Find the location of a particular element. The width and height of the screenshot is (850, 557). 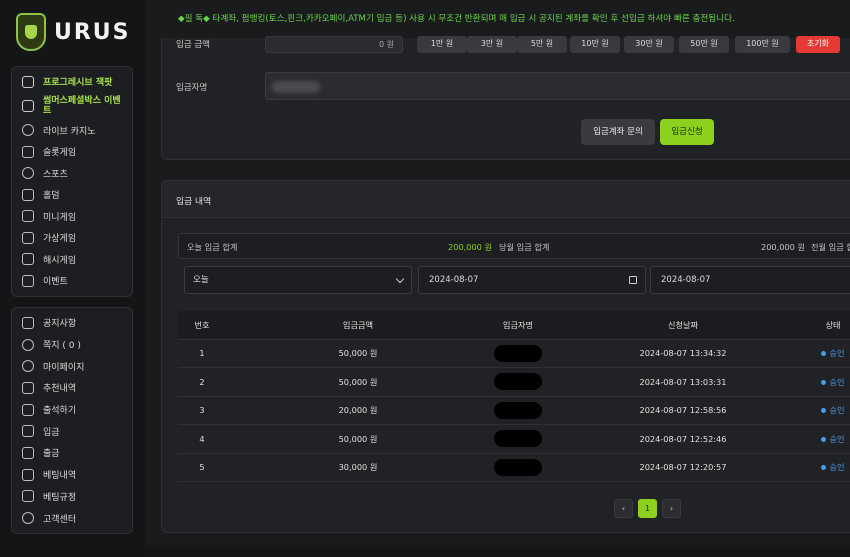

sidebar-item-sports: 스포츠 is located at coordinates (72, 174).